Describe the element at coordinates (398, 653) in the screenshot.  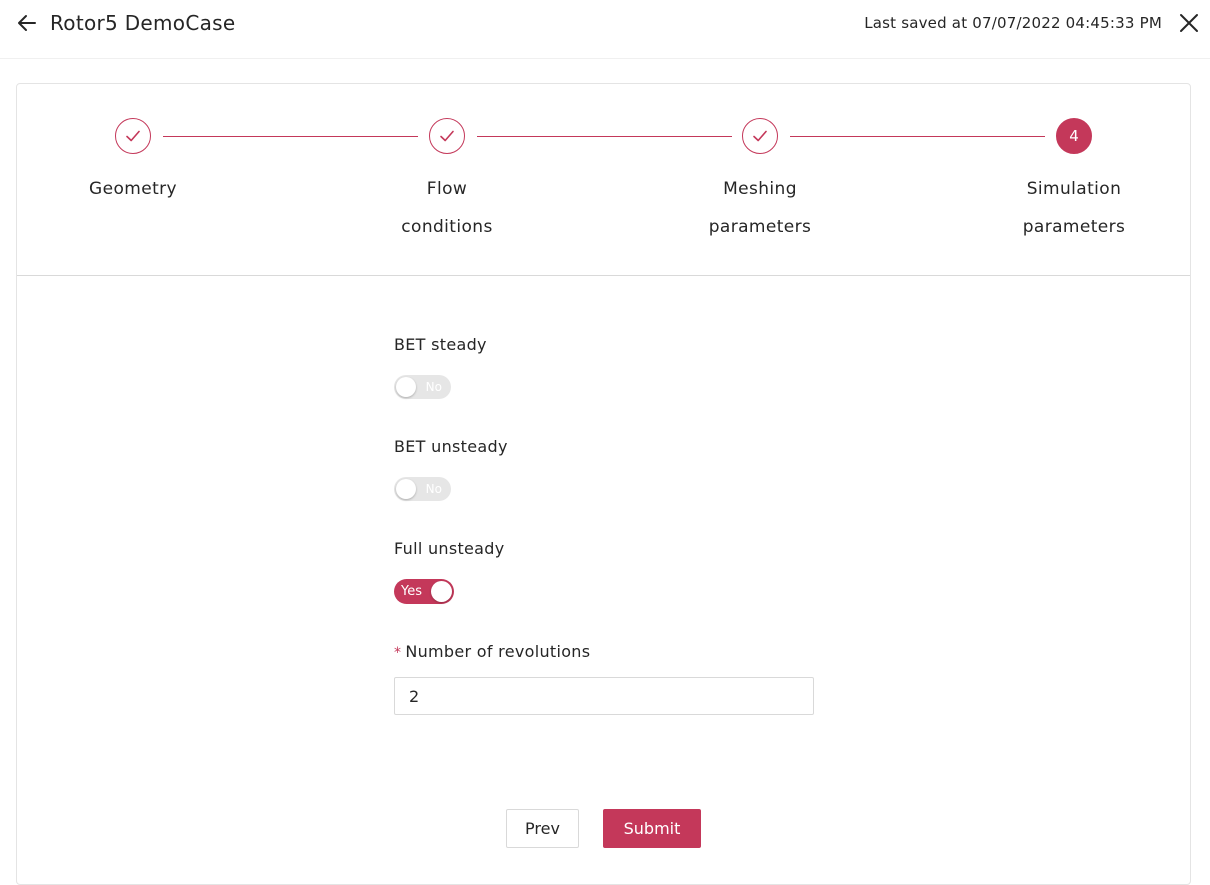
I see `required-marker: *` at that location.